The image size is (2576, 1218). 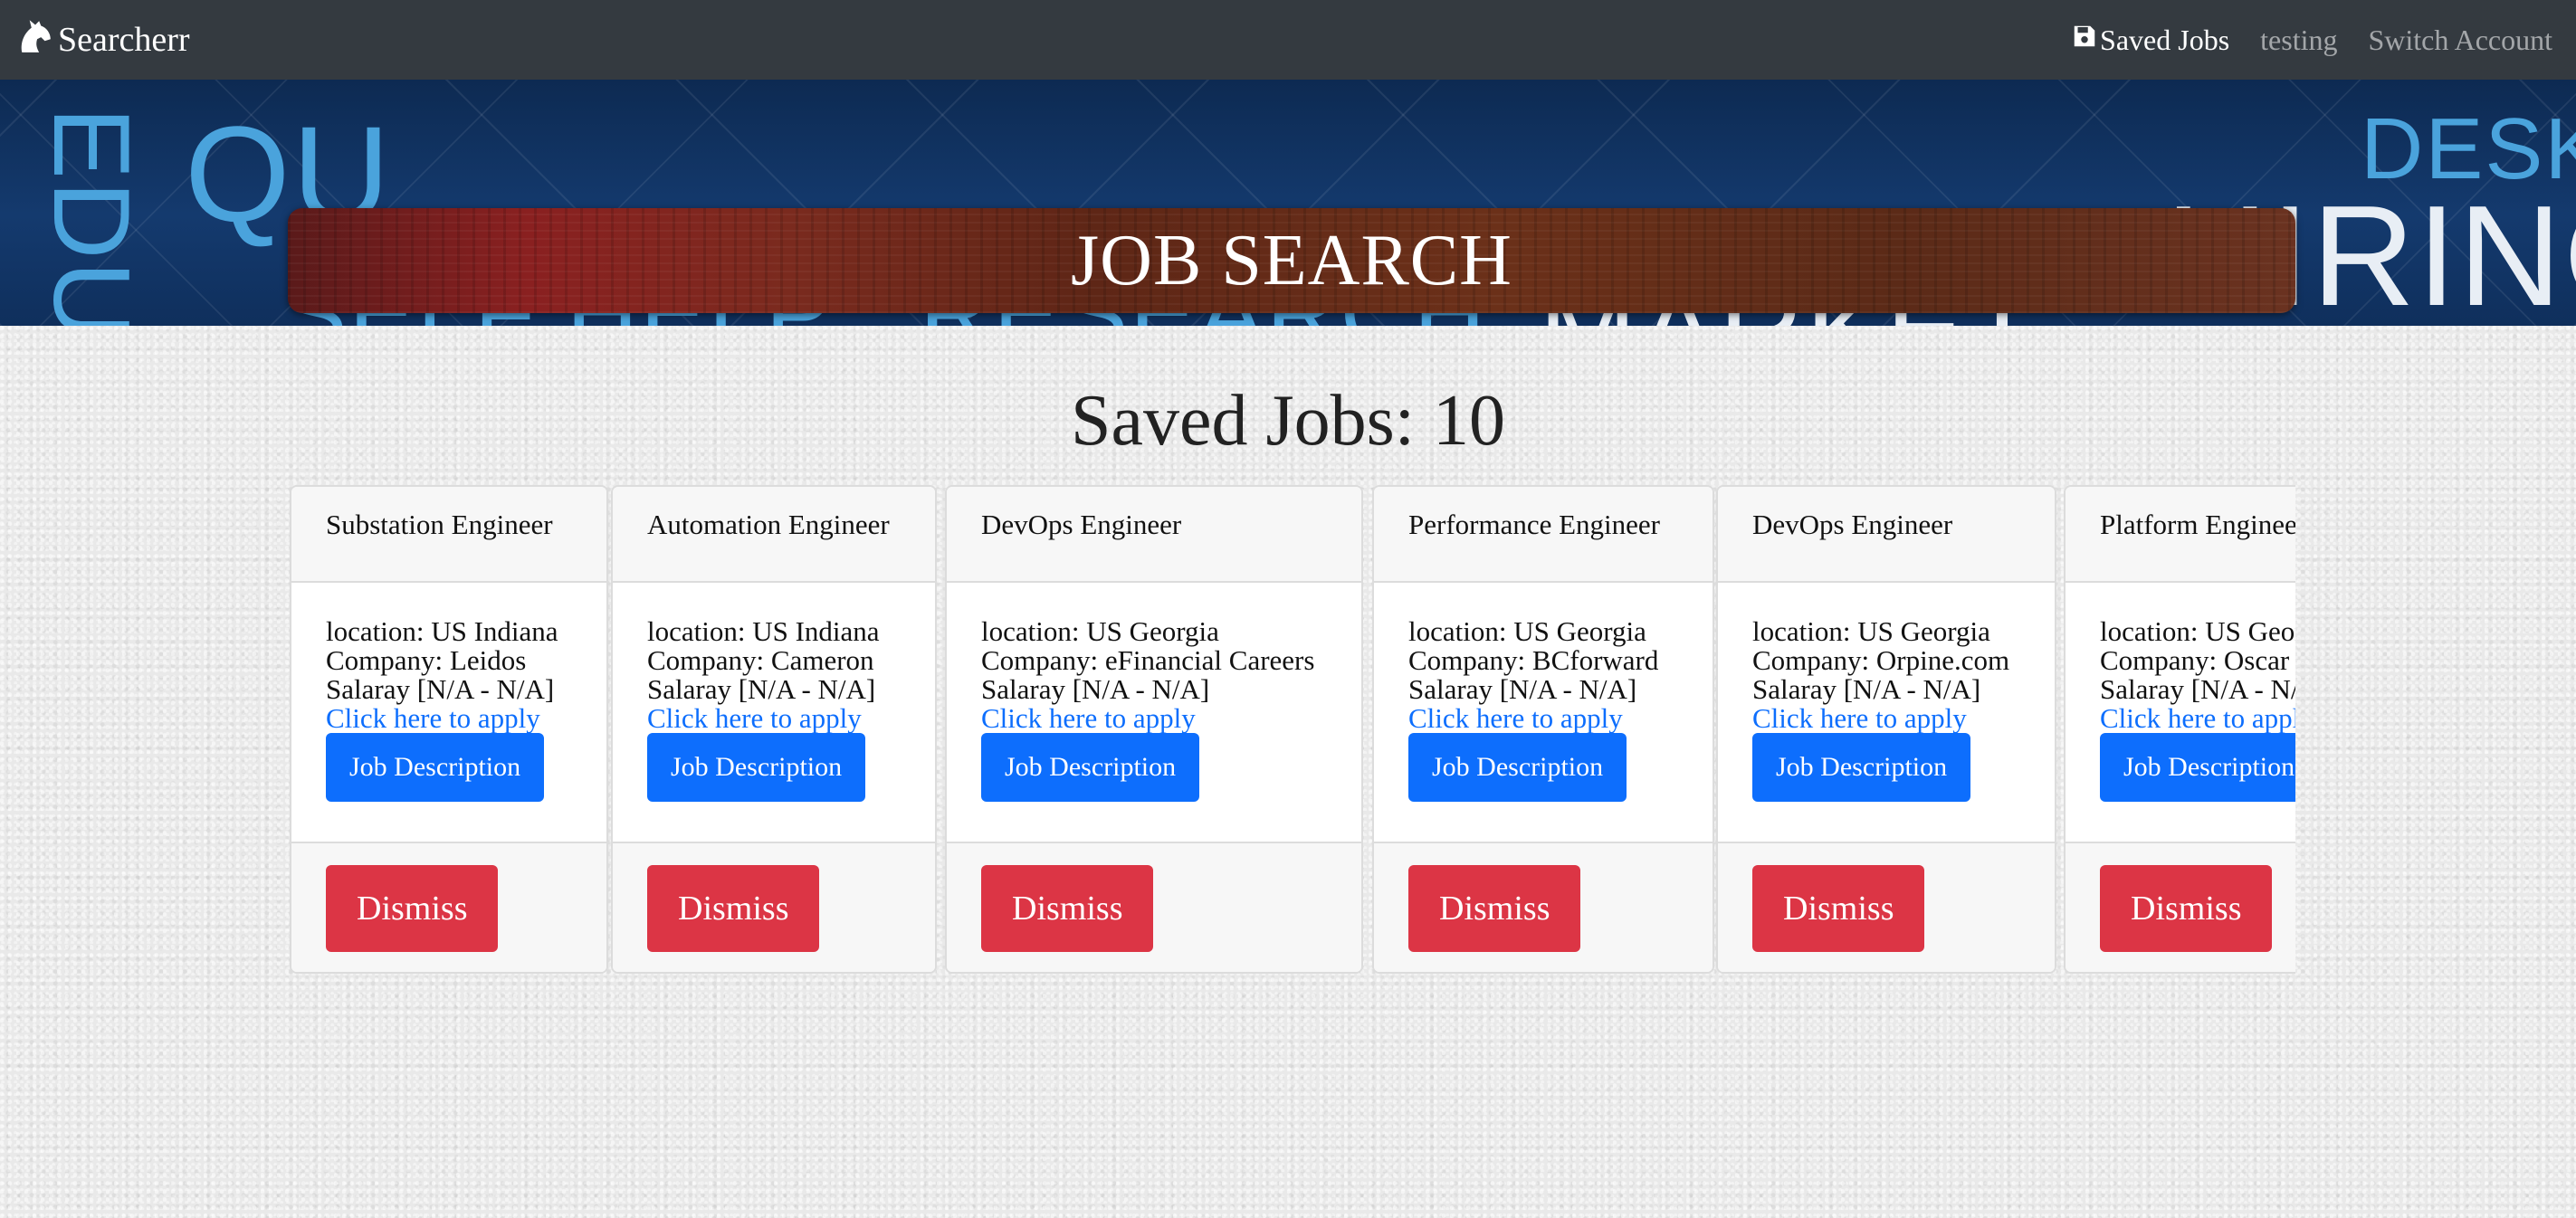 What do you see at coordinates (774, 535) in the screenshot?
I see `job-card-title: Automation Engineer` at bounding box center [774, 535].